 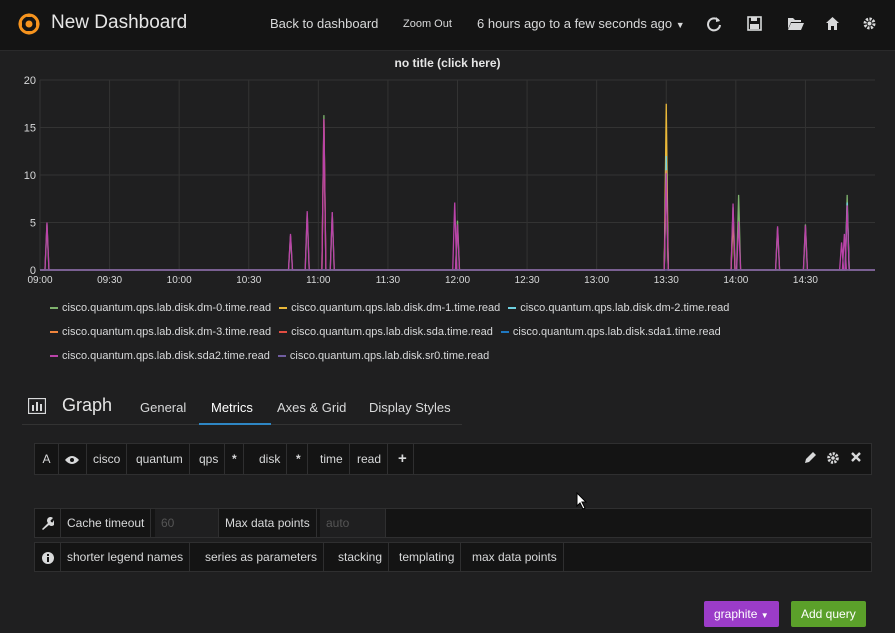 What do you see at coordinates (582, 502) in the screenshot?
I see `mouse-cursor-icon` at bounding box center [582, 502].